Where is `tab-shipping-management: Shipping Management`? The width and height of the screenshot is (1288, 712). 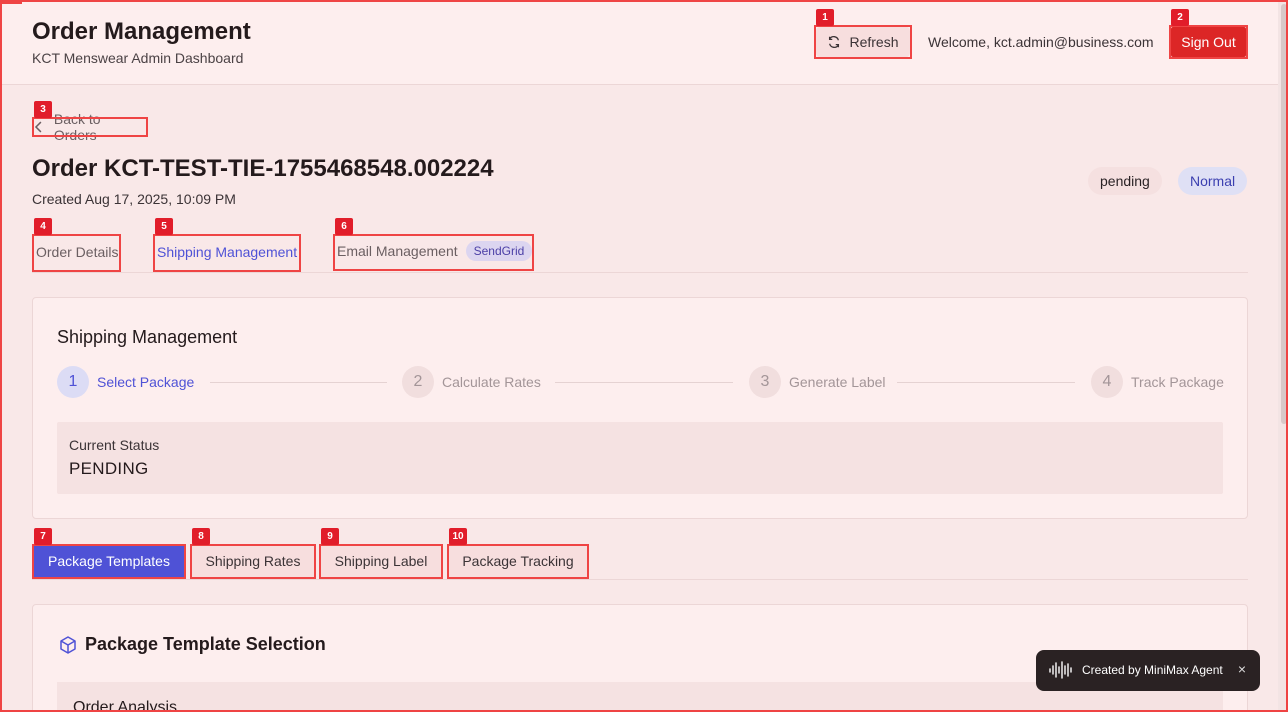 tab-shipping-management: Shipping Management is located at coordinates (227, 252).